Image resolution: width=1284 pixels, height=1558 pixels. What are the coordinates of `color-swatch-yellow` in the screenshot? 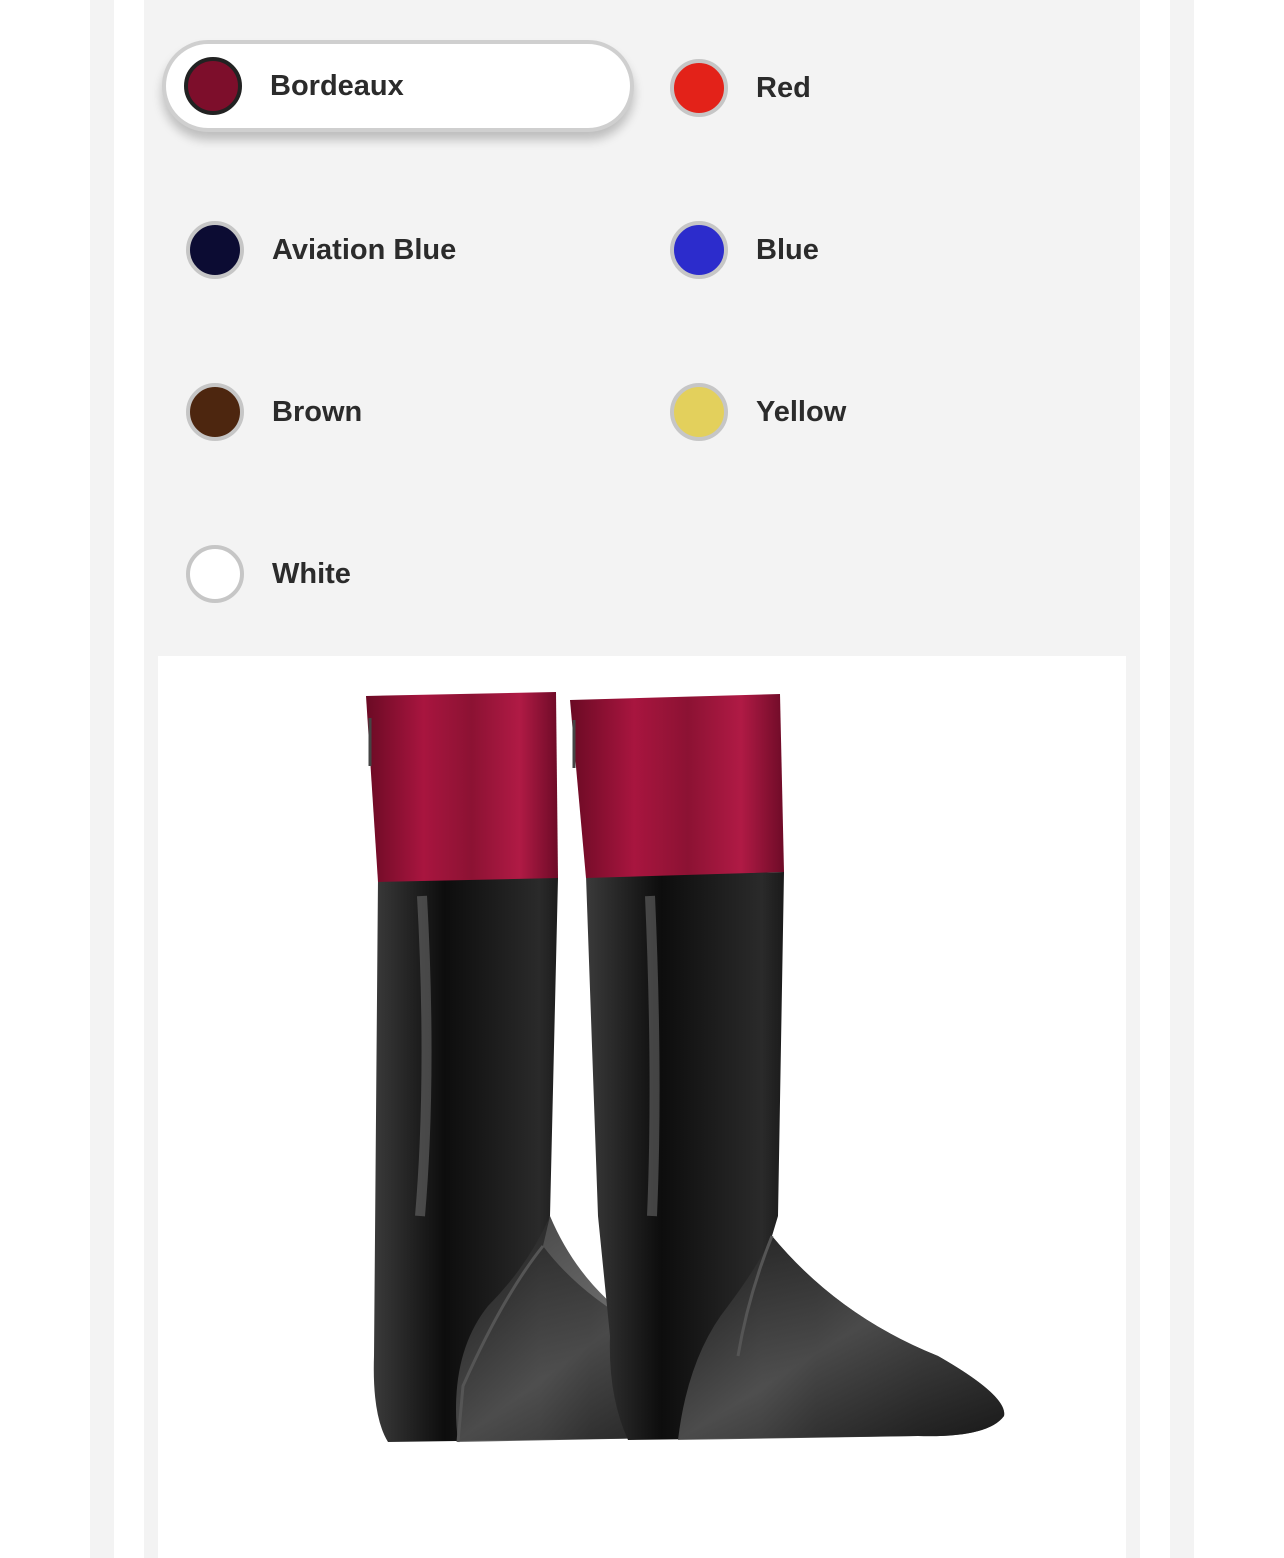 It's located at (699, 412).